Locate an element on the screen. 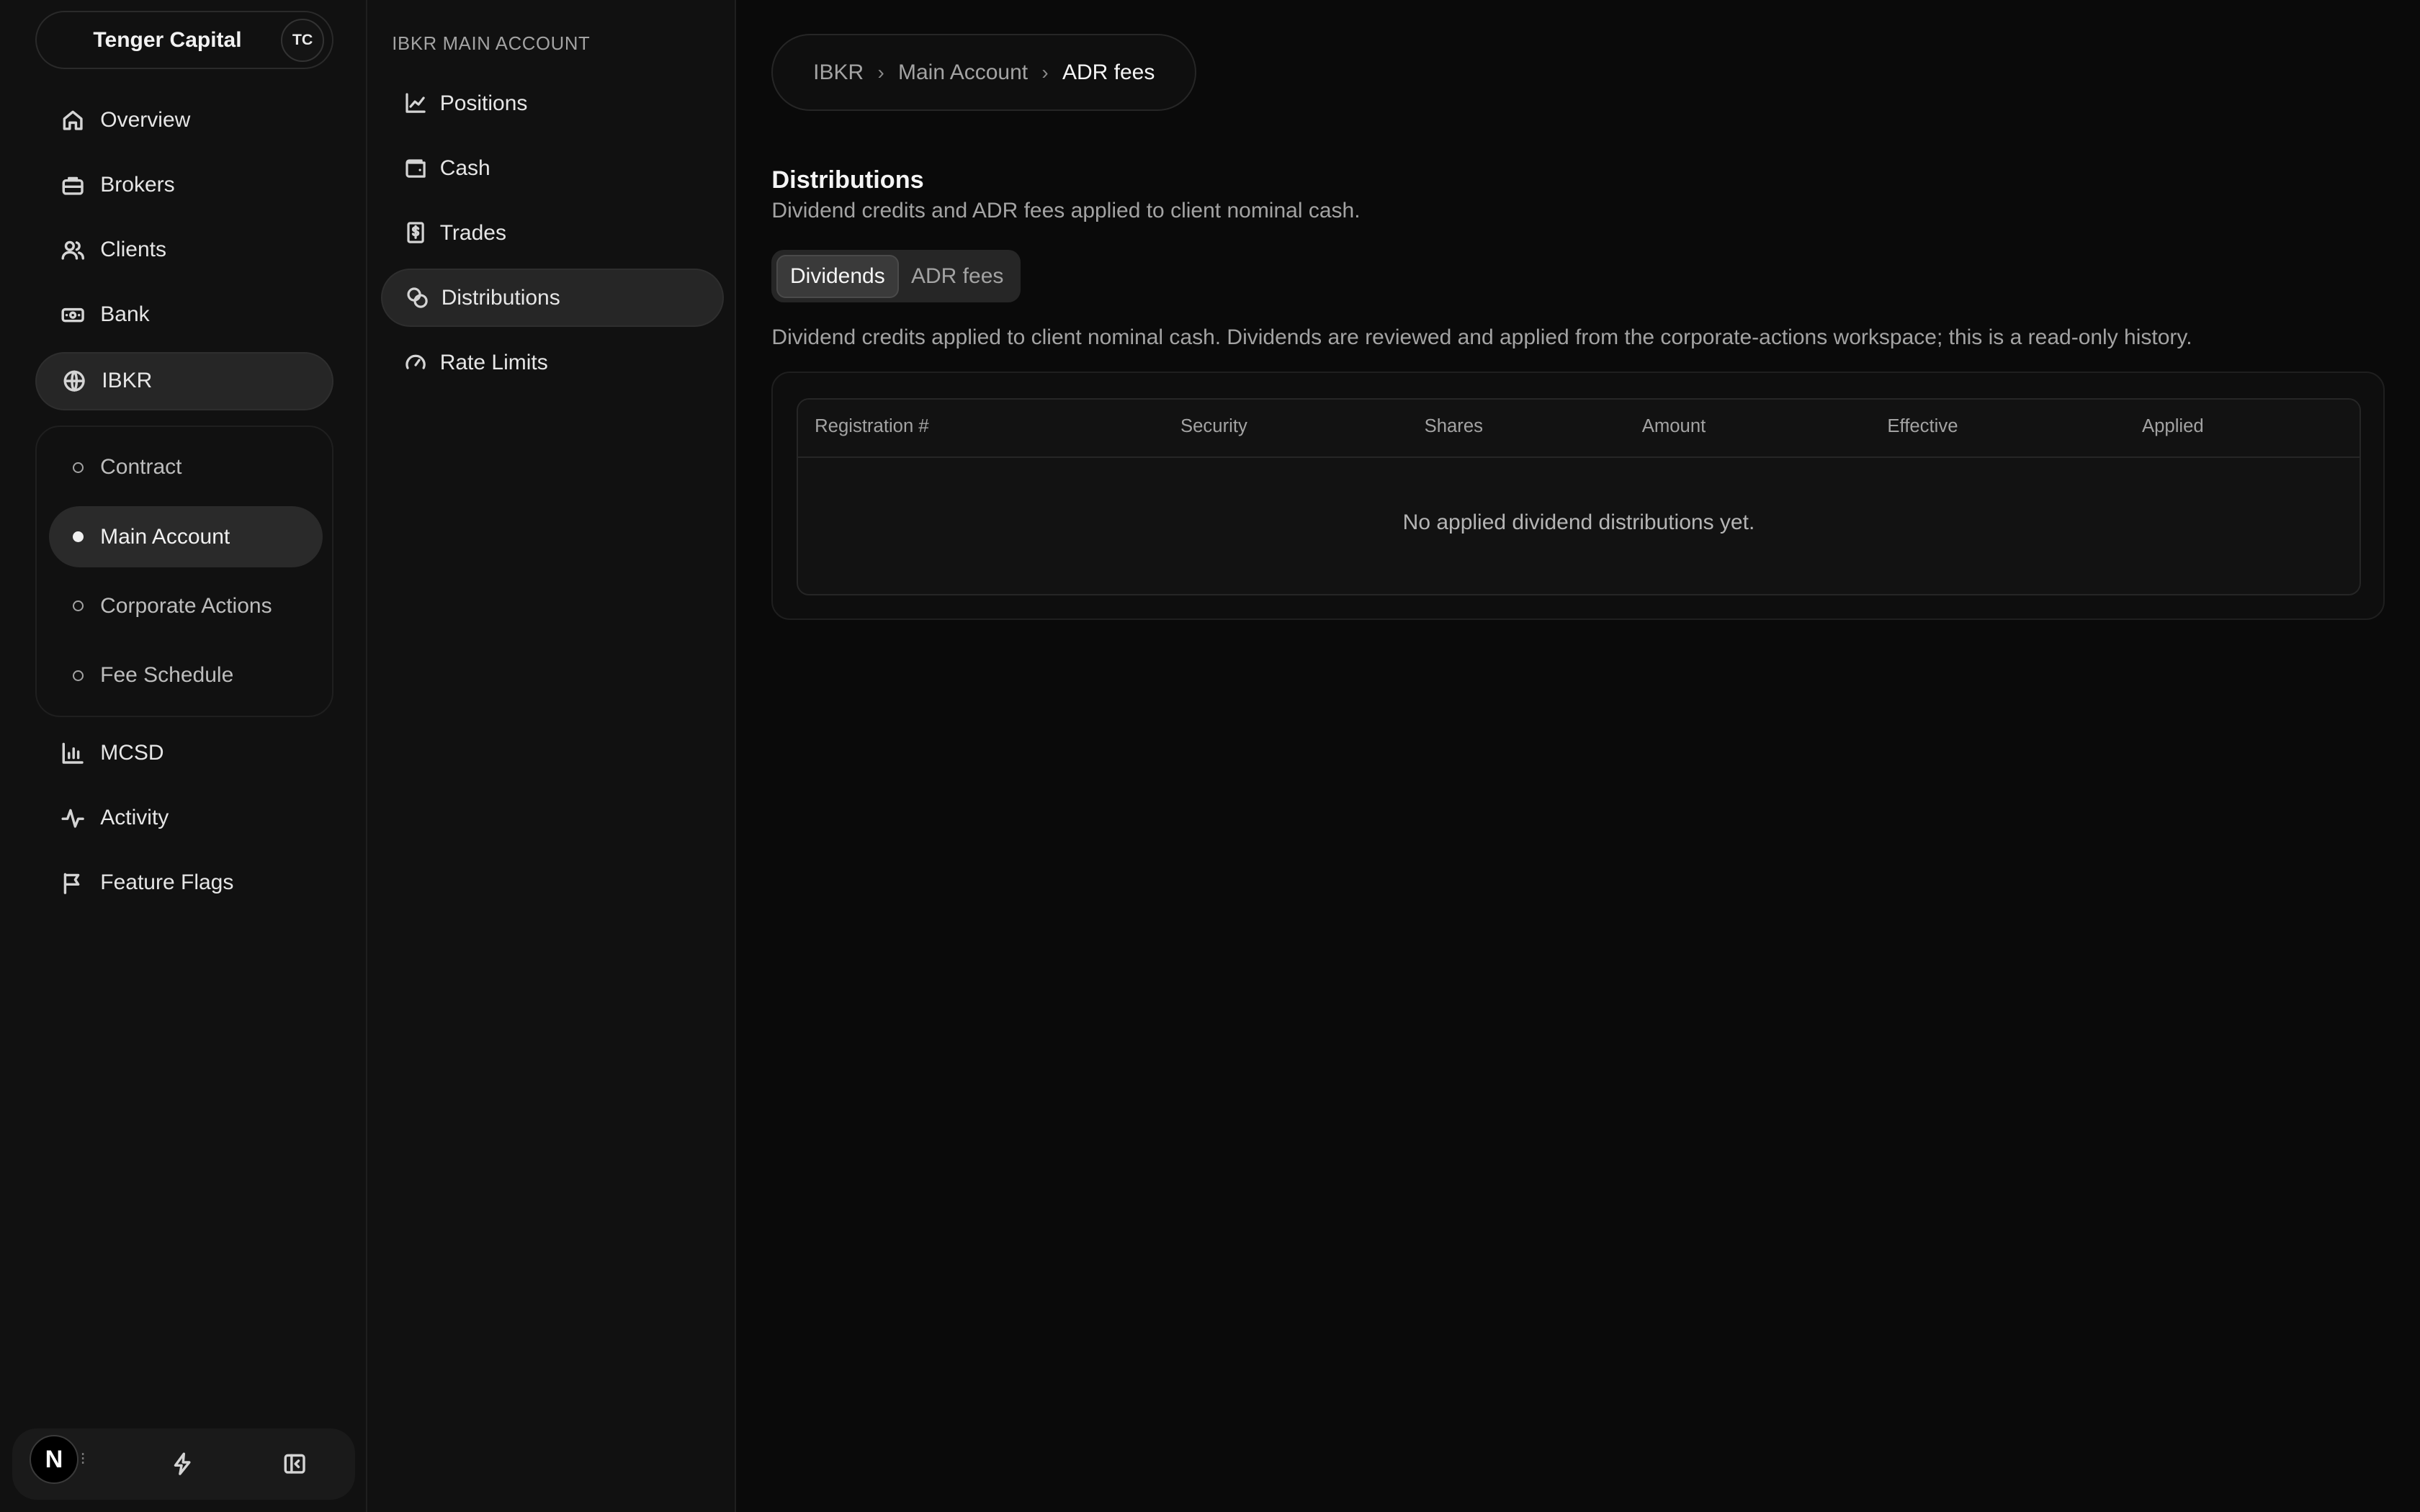 This screenshot has width=2420, height=1512. subnav-item-label: Trades is located at coordinates (473, 232).